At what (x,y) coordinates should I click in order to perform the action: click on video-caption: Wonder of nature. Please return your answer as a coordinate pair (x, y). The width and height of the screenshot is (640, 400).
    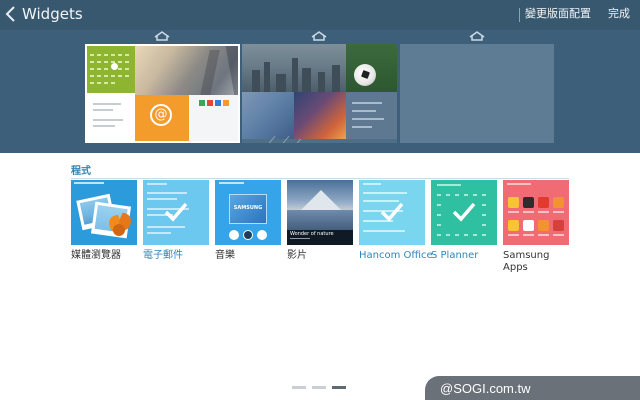
    Looking at the image, I should click on (312, 234).